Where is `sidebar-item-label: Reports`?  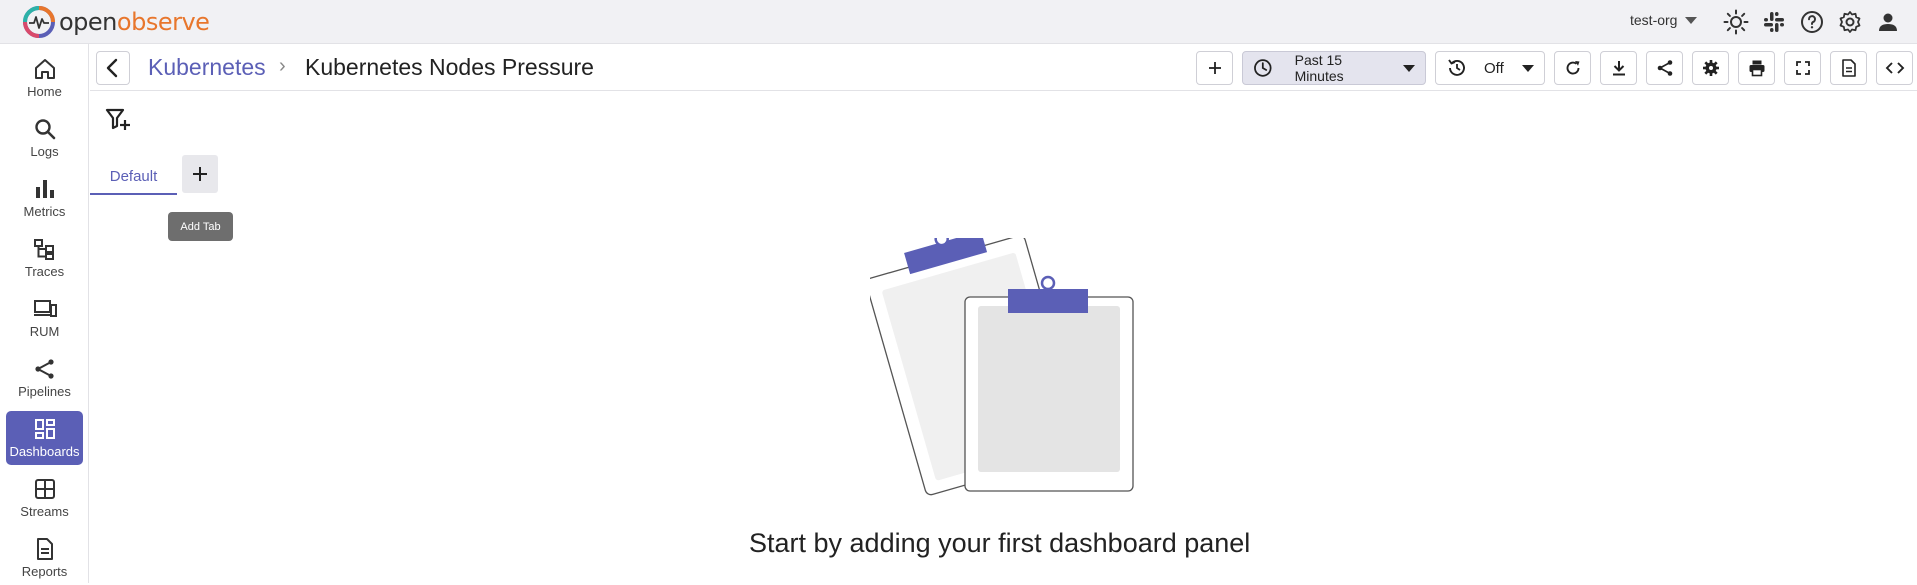 sidebar-item-label: Reports is located at coordinates (44, 571).